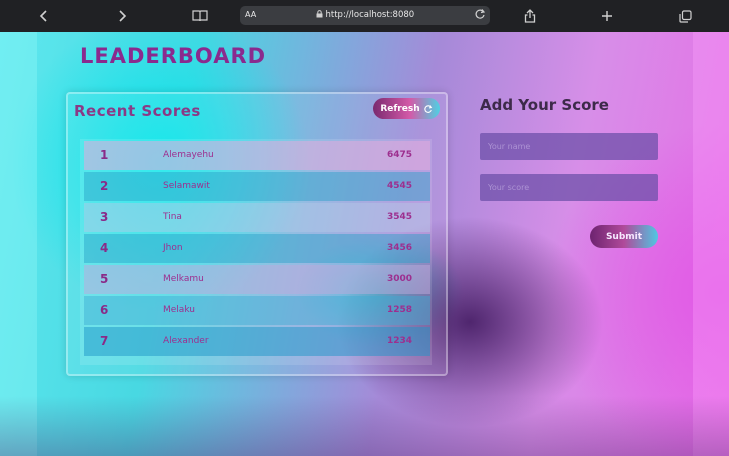  I want to click on address-bar: AA http://localhost:8080, so click(365, 15).